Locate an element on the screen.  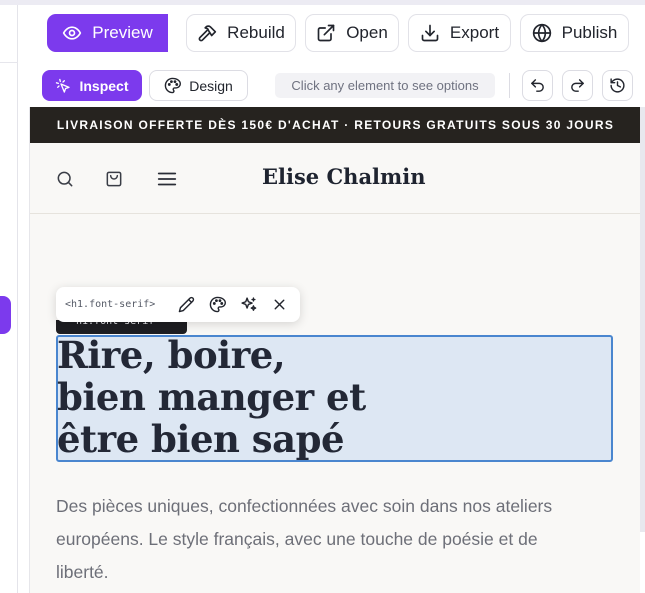
inspect-label: Inspect is located at coordinates (104, 85).